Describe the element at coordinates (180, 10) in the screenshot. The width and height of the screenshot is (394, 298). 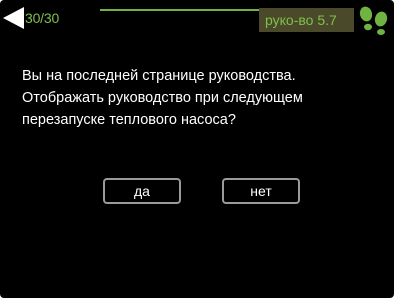
I see `header-divider` at that location.